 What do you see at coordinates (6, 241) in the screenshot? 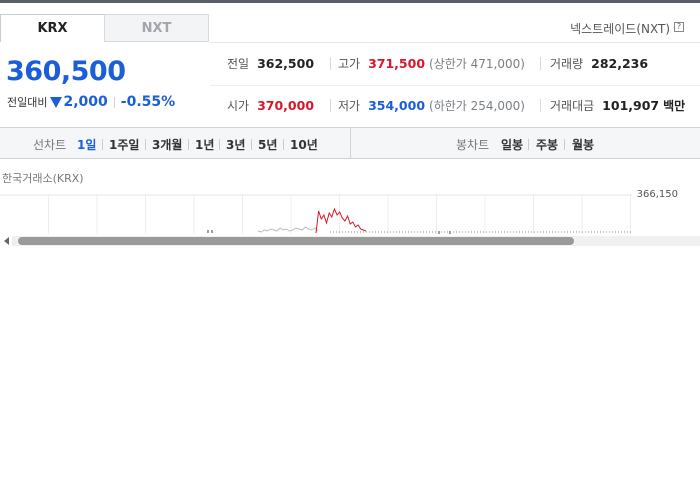
I see `scroll-left-arrow-icon` at bounding box center [6, 241].